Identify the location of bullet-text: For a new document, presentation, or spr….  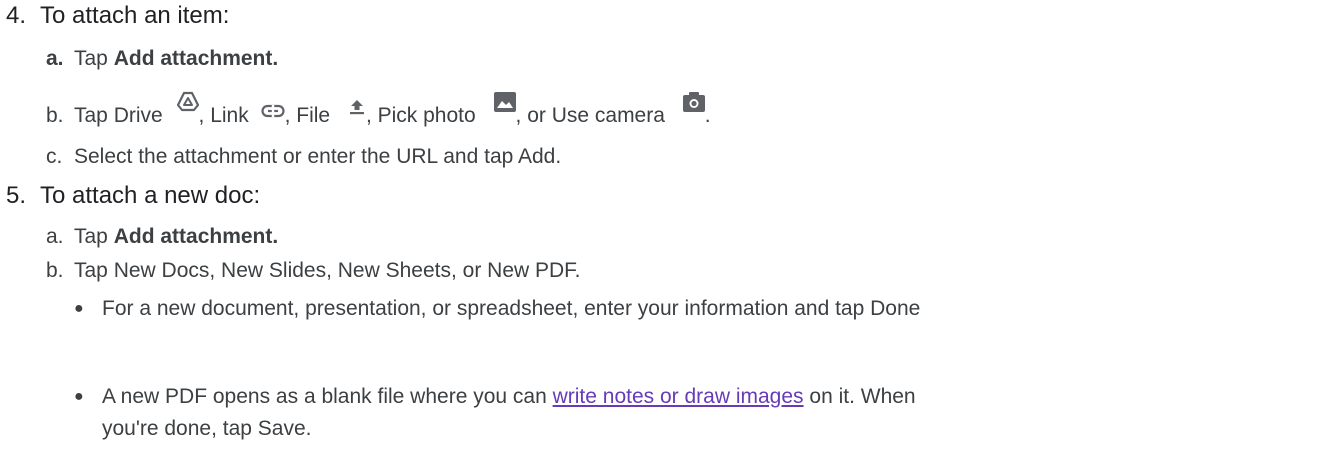
(511, 308).